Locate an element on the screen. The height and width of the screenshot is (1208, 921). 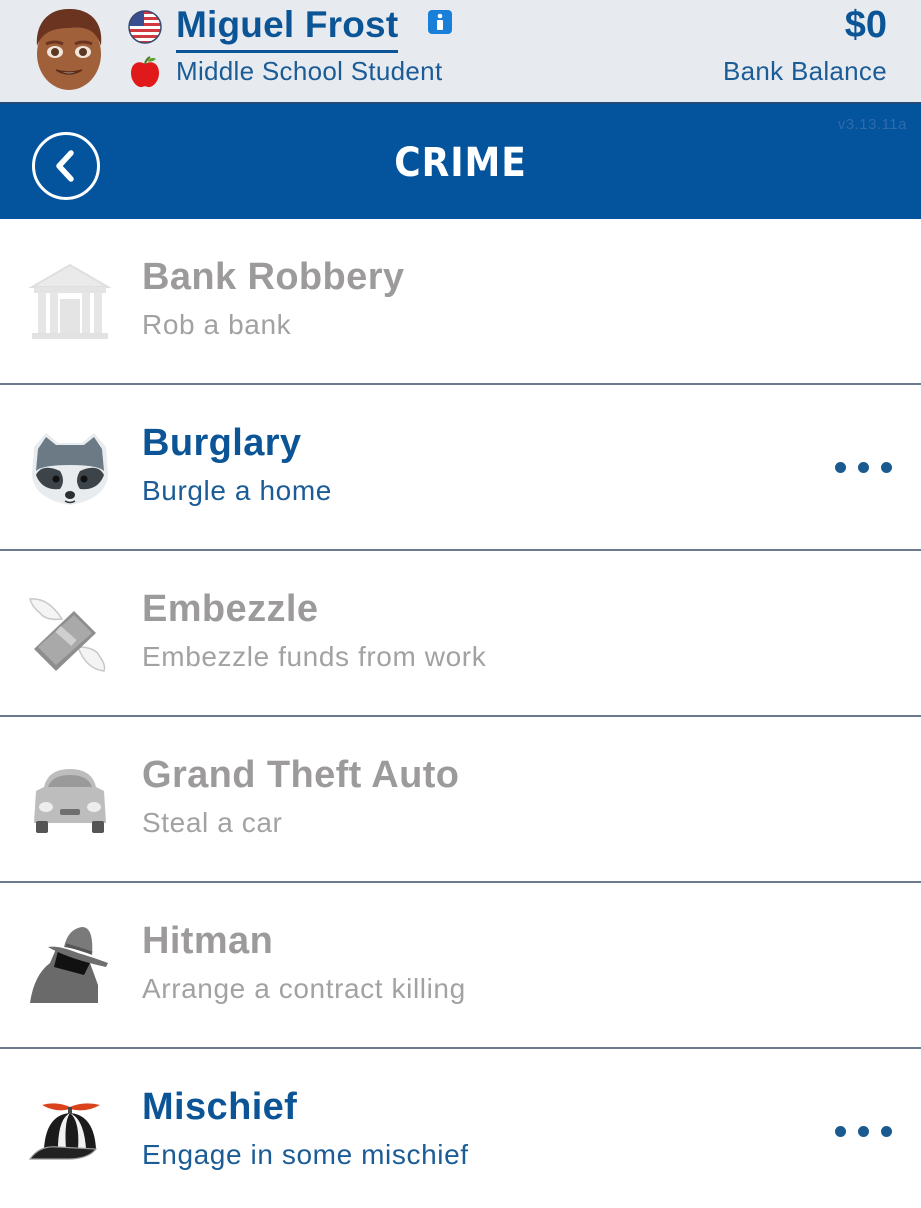
crime-description: Embezzle funds from work is located at coordinates (314, 656).